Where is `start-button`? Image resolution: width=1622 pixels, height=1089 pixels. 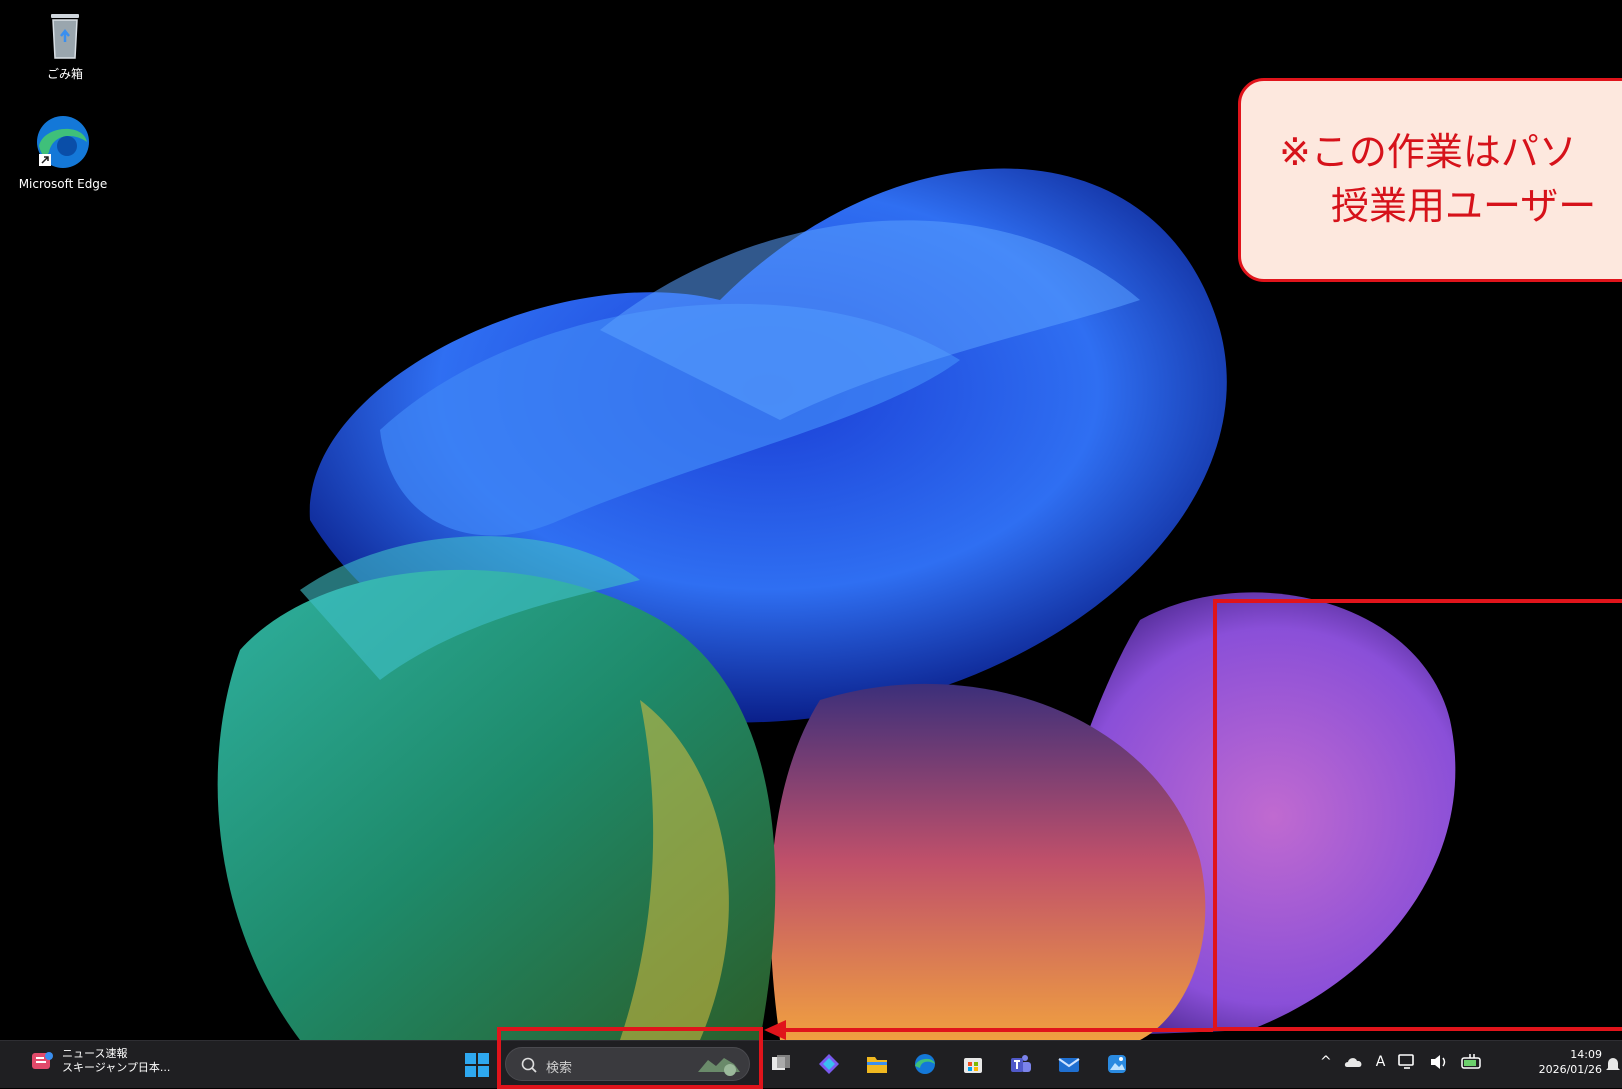 start-button is located at coordinates (477, 1067).